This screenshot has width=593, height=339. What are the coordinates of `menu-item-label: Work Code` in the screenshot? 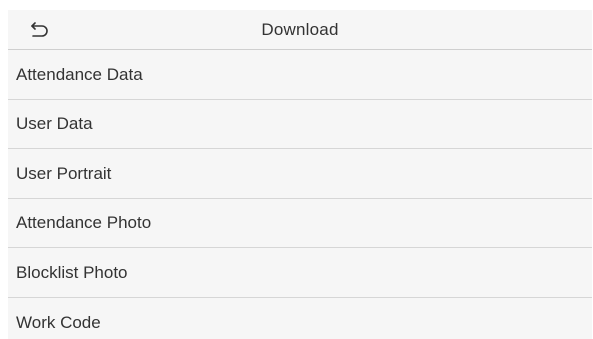 It's located at (58, 322).